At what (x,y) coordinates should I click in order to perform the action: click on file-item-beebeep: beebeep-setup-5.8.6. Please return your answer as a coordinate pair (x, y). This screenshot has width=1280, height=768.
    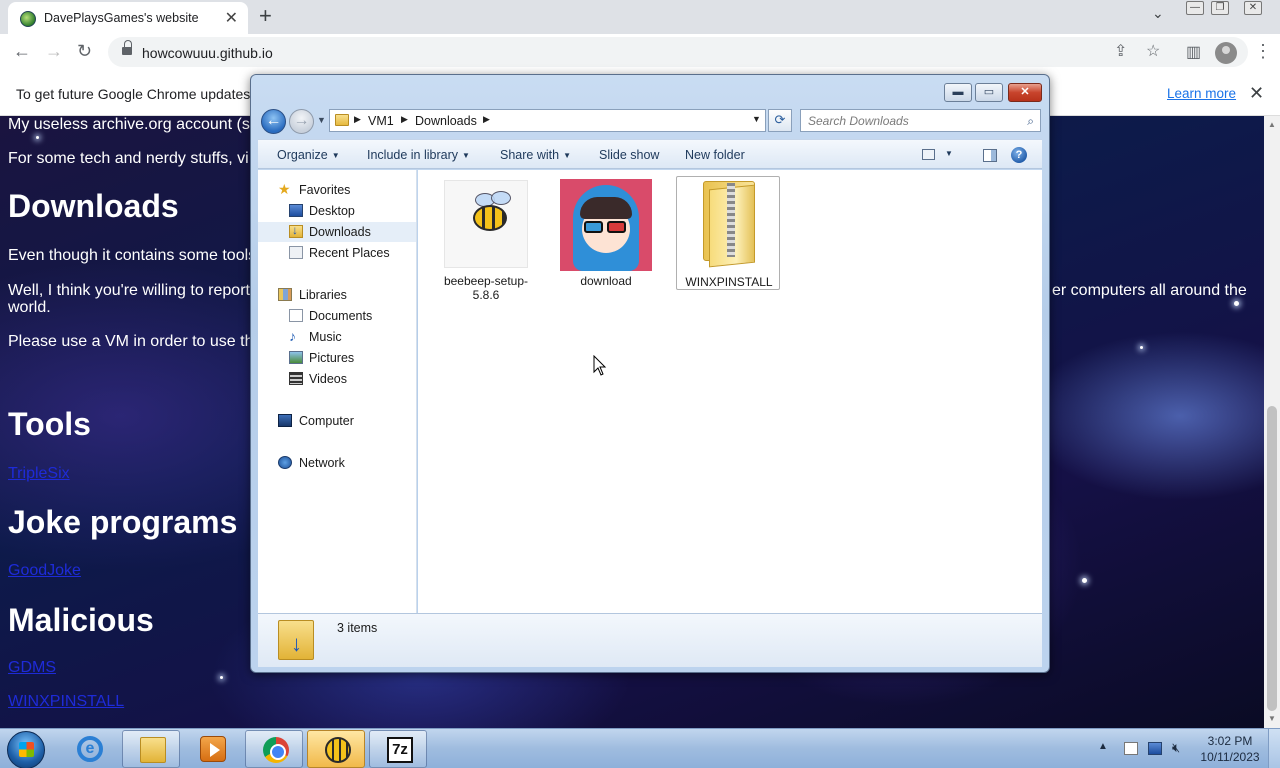
    Looking at the image, I should click on (486, 239).